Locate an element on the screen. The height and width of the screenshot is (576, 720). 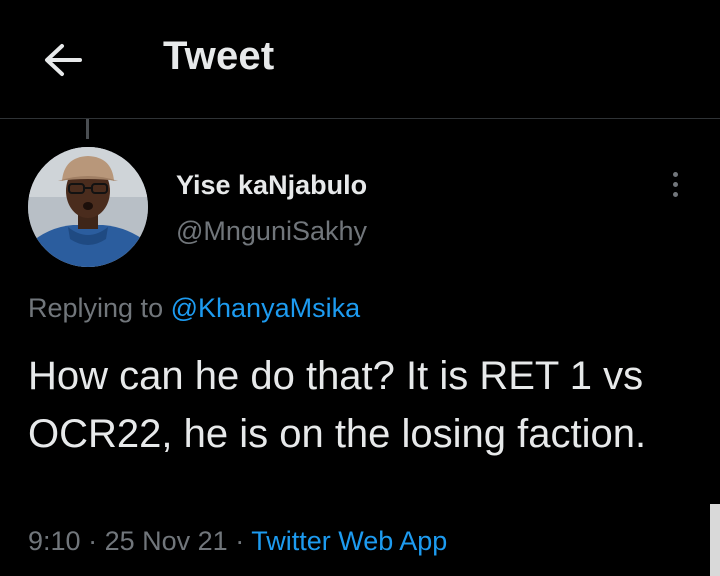
tweet-source-link: Twitter Web App is located at coordinates (349, 541).